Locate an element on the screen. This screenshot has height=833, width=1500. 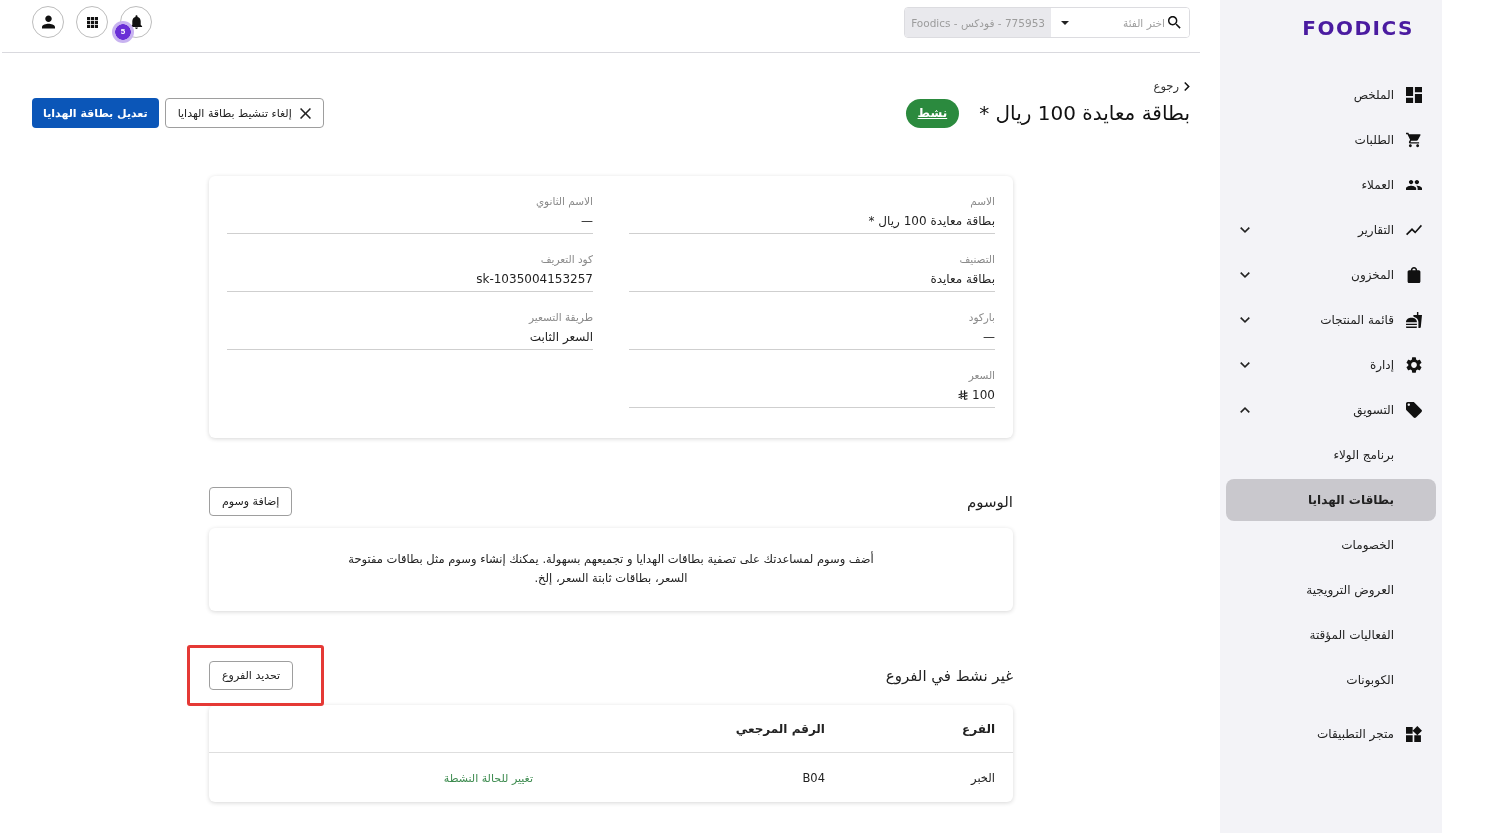
nav-item: العملاء is located at coordinates (1331, 185).